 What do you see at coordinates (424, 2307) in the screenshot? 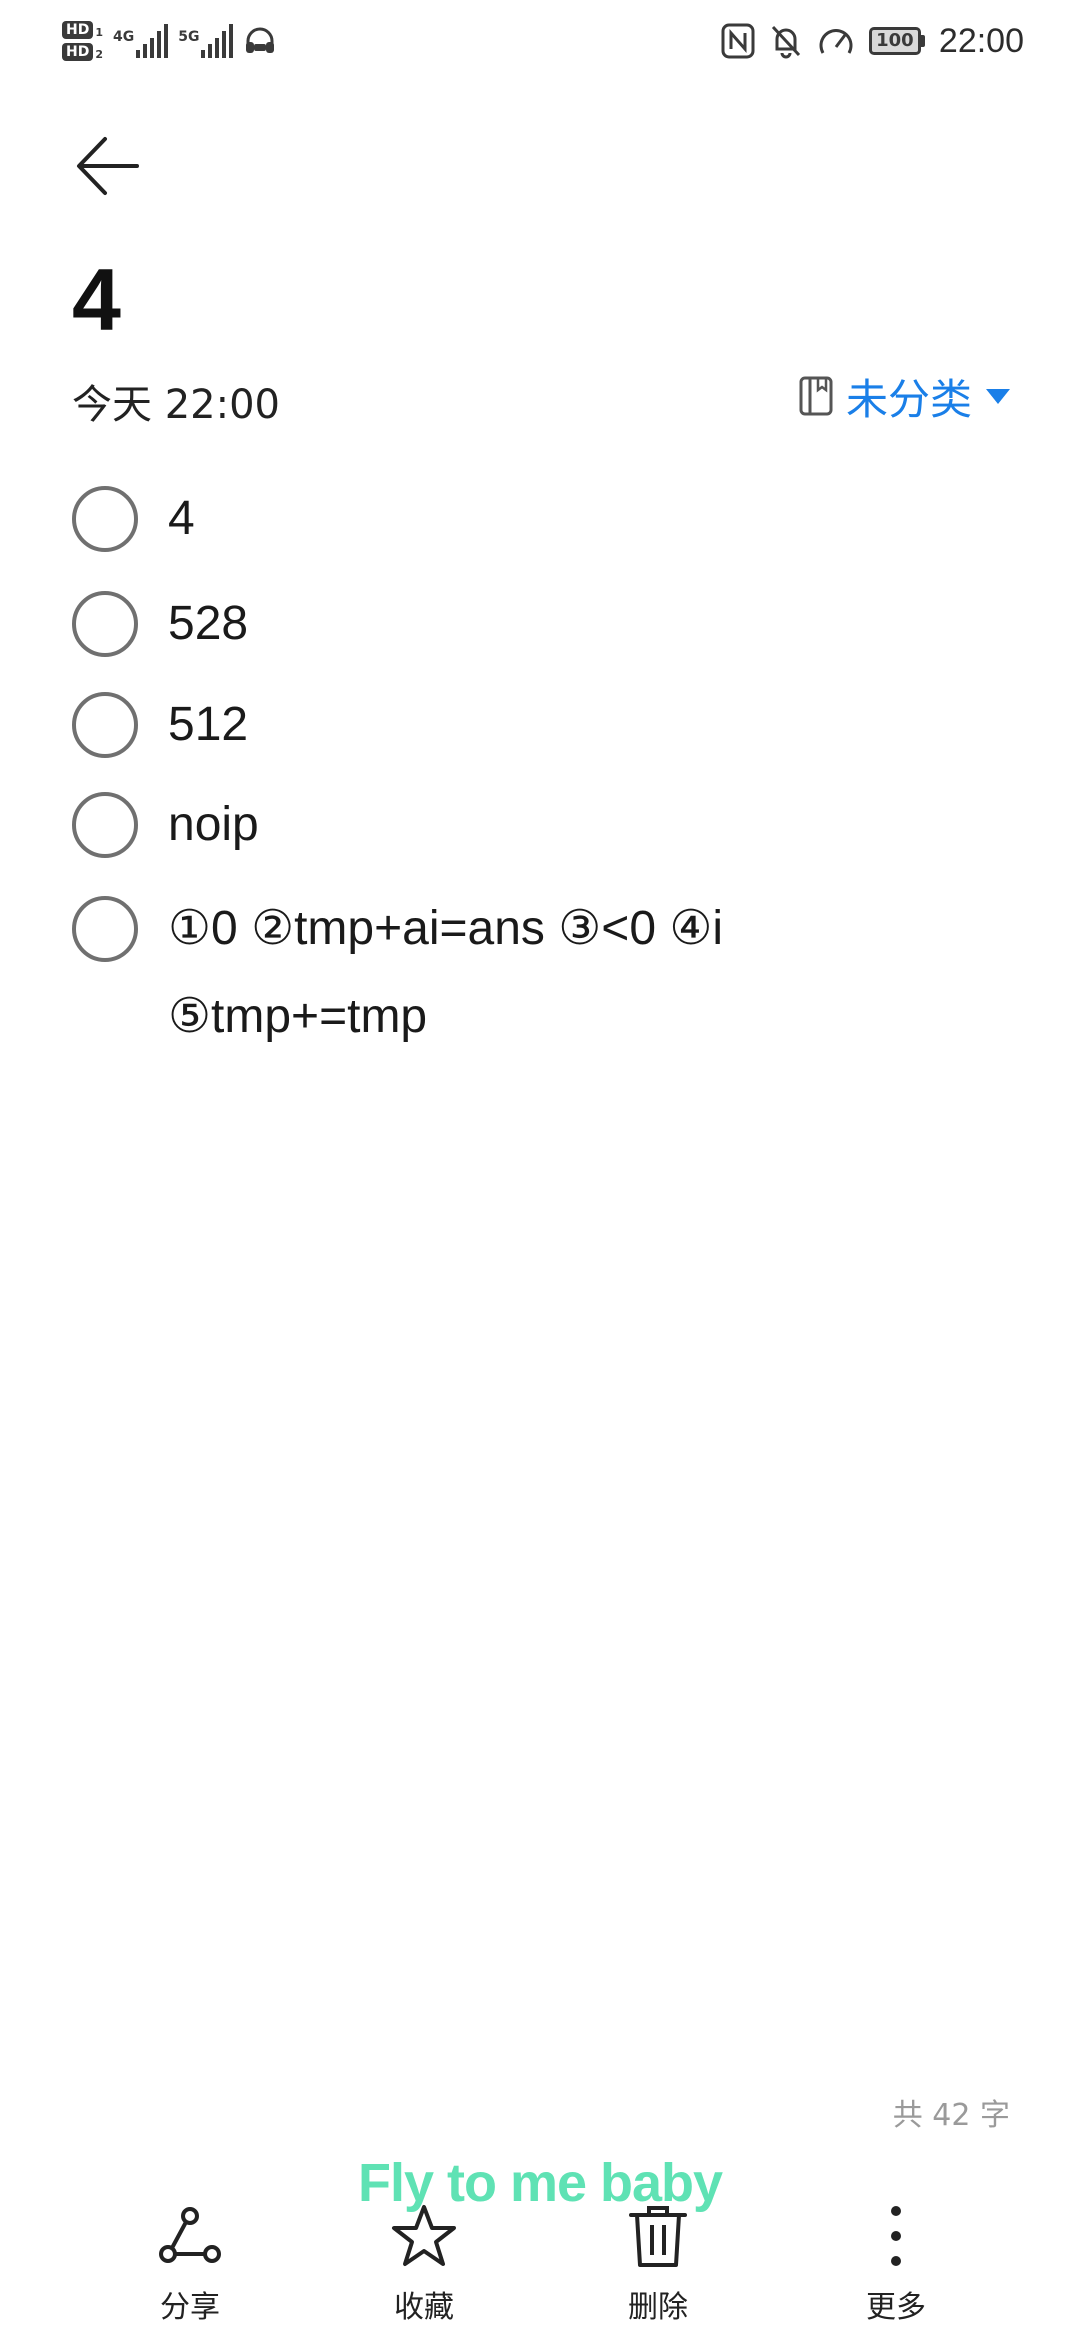
I see `favorite-label: 收藏` at bounding box center [424, 2307].